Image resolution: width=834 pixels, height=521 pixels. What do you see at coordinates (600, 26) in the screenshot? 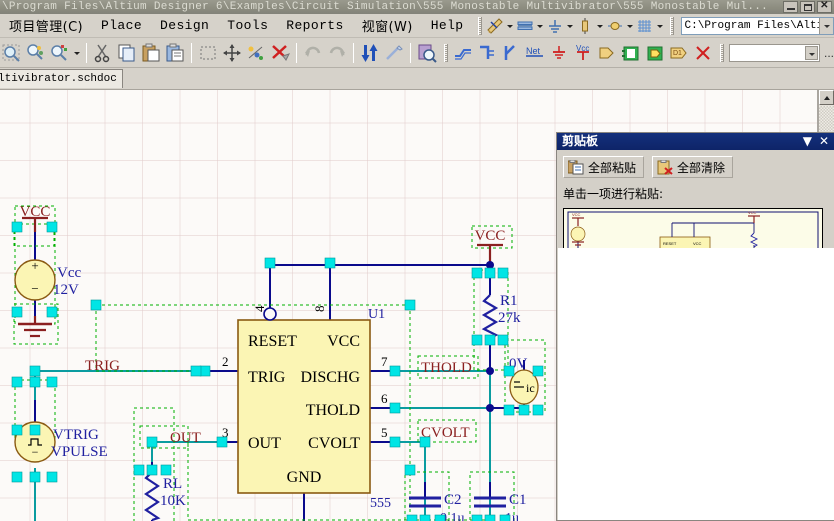
I see `part-dropdown-icon` at bounding box center [600, 26].